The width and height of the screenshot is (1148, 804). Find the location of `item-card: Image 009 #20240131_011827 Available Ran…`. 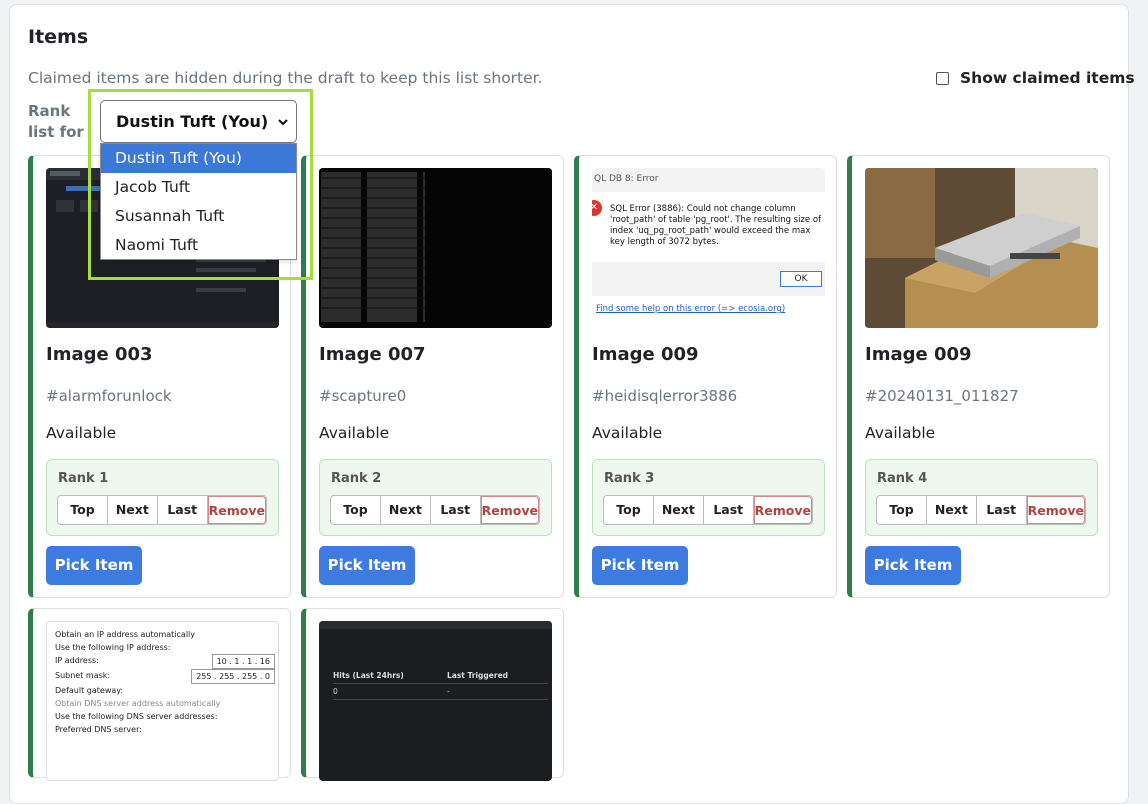

item-card: Image 009 #20240131_011827 Available Ran… is located at coordinates (978, 376).